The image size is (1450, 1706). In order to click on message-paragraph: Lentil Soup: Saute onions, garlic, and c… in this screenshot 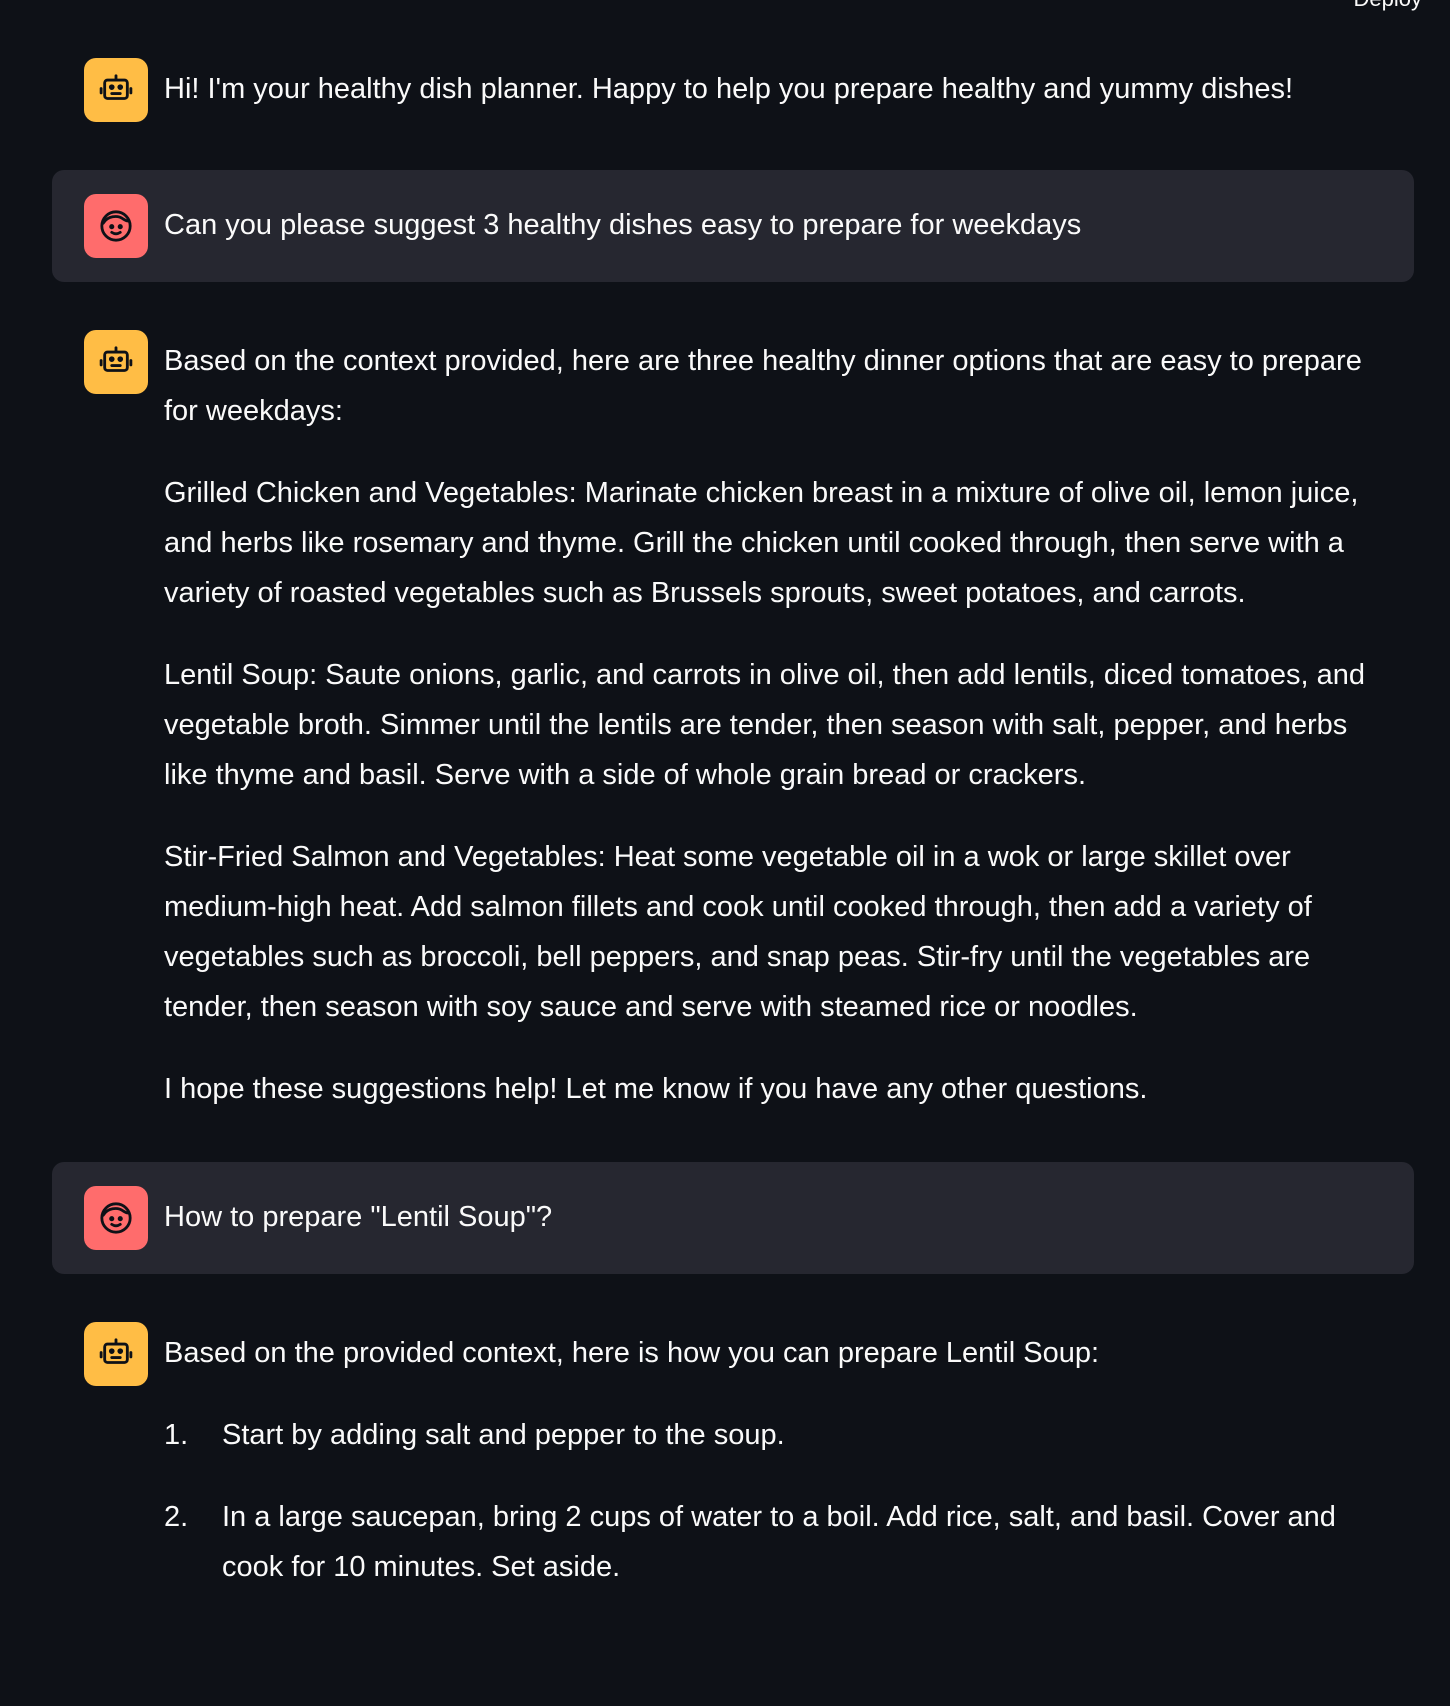, I will do `click(765, 725)`.